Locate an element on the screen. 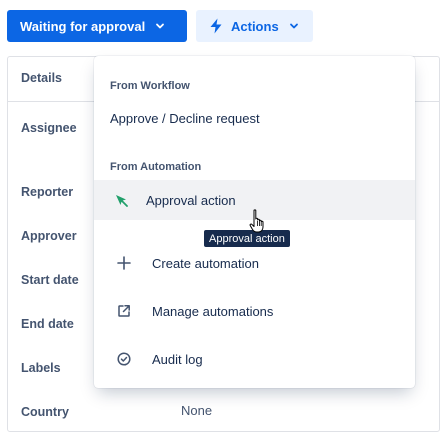 The width and height of the screenshot is (440, 432). field-label-start-date: Start date is located at coordinates (50, 280).